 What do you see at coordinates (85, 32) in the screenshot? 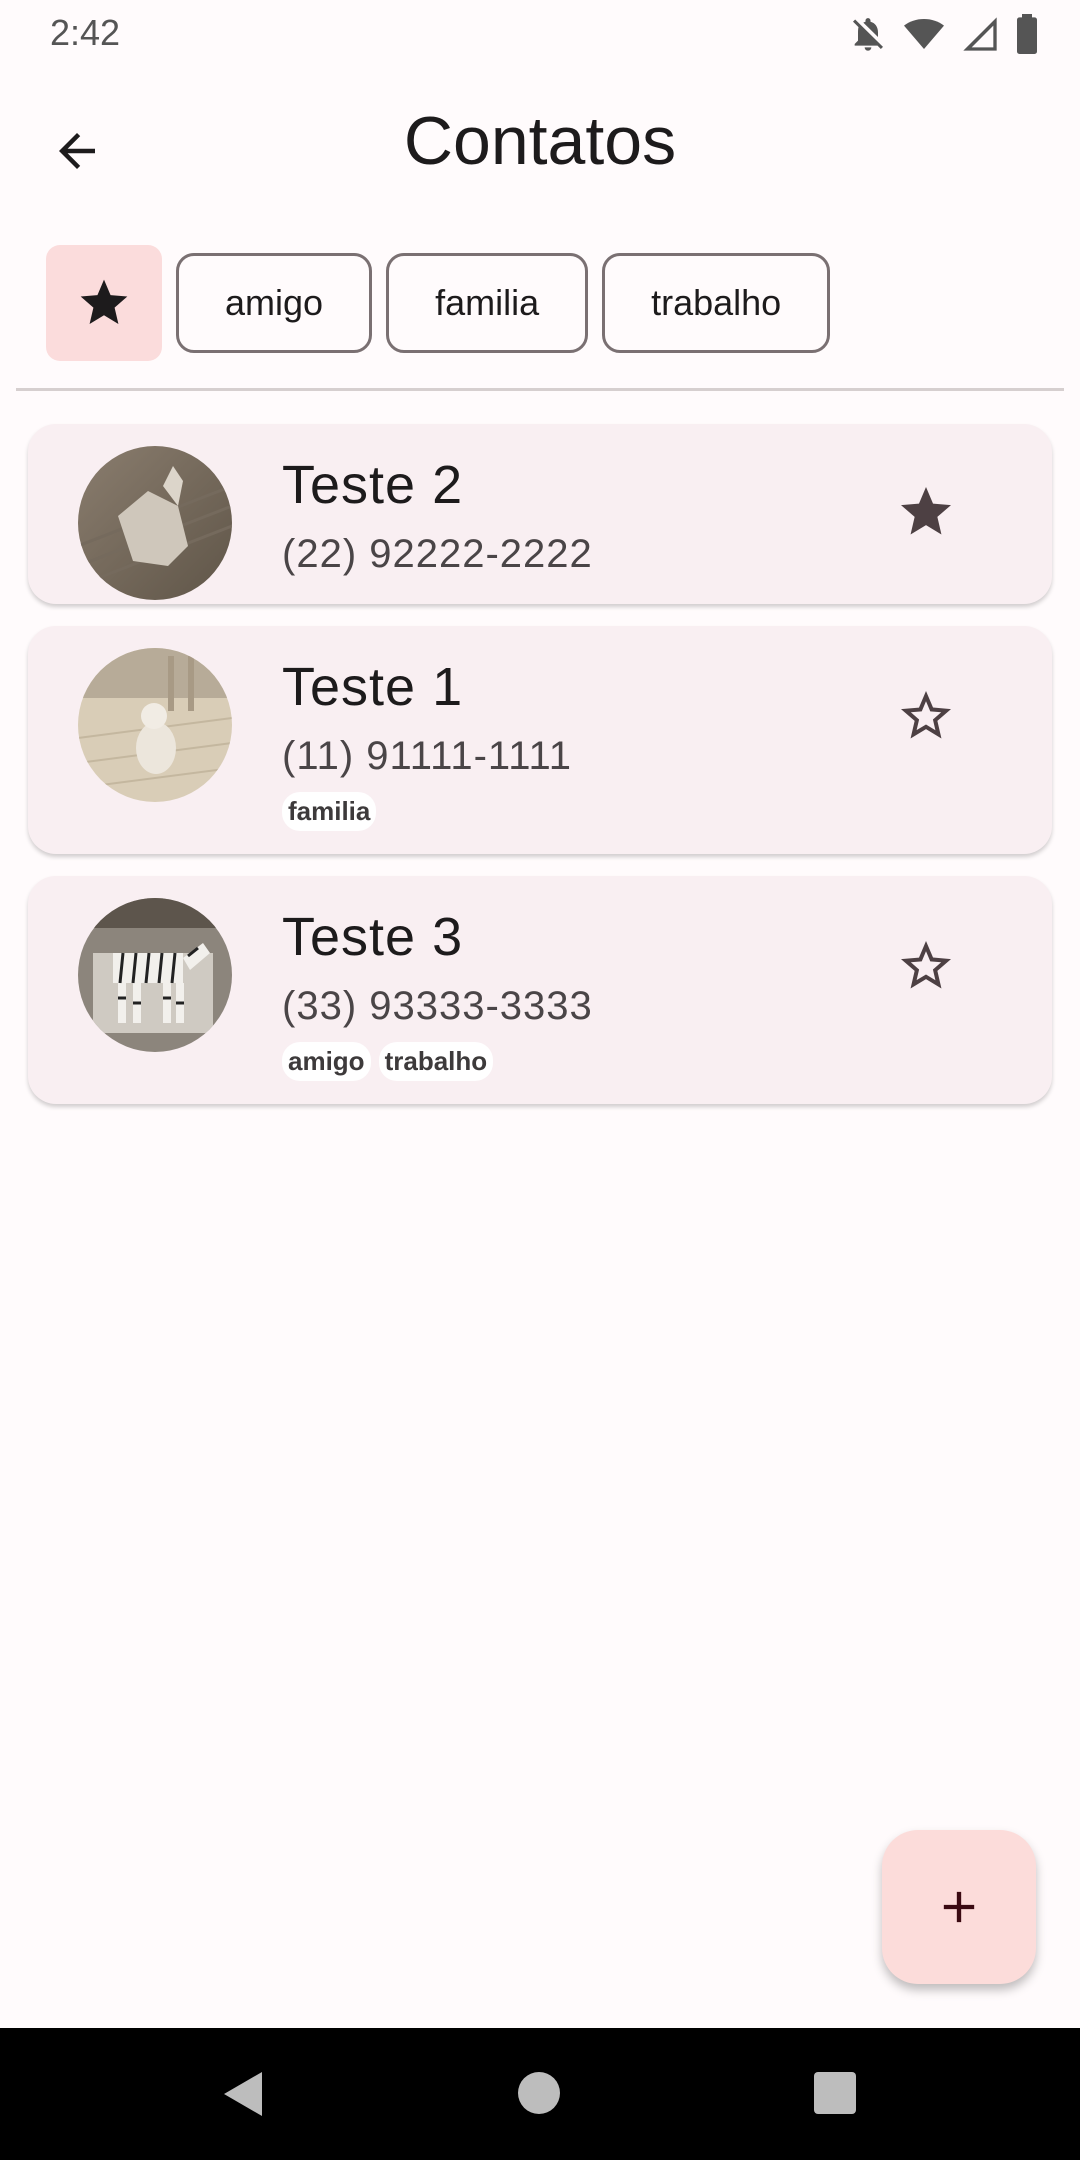
I see `status-time: 2:42` at bounding box center [85, 32].